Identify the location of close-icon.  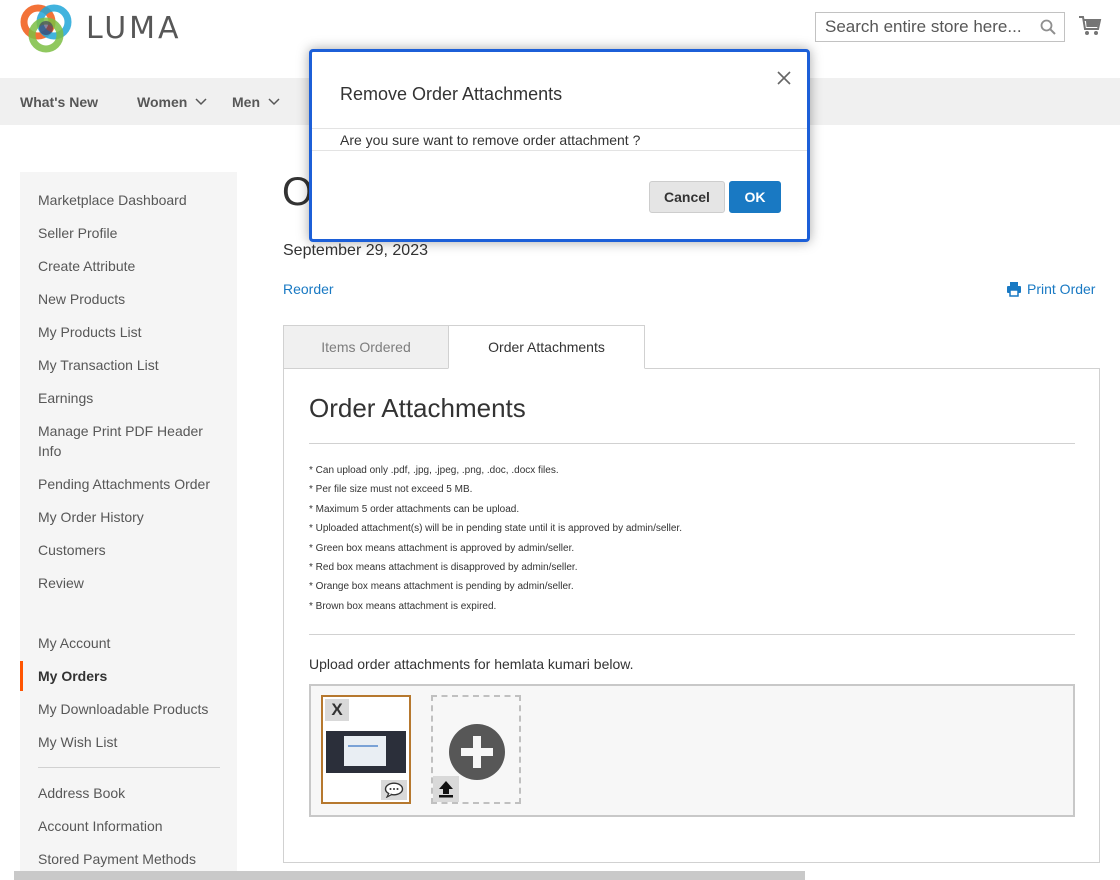
(784, 78).